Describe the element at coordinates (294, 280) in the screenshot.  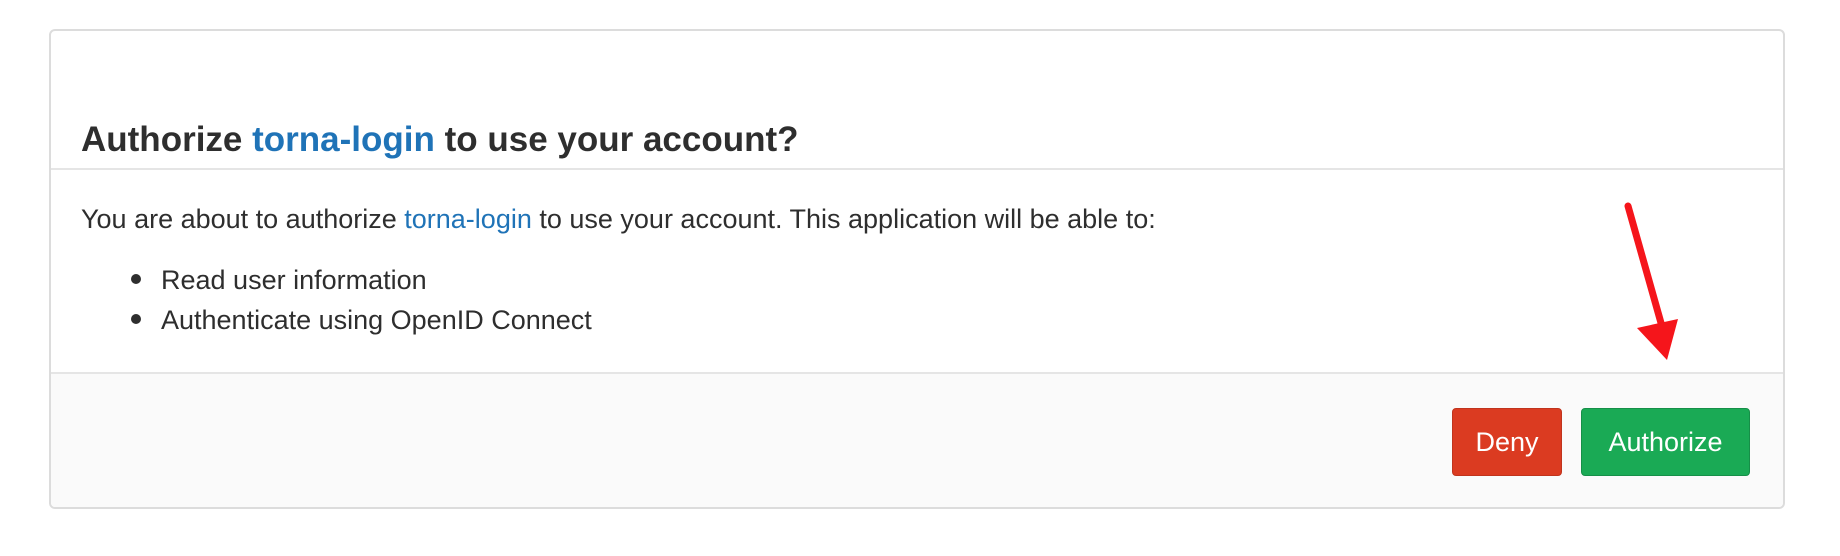
I see `permission-label: Read user information` at that location.